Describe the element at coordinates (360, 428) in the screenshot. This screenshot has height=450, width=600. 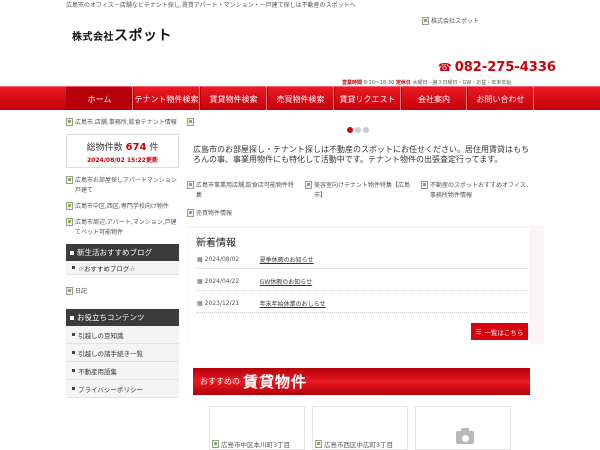
I see `property-card: 広島市西区中広町3丁目` at that location.